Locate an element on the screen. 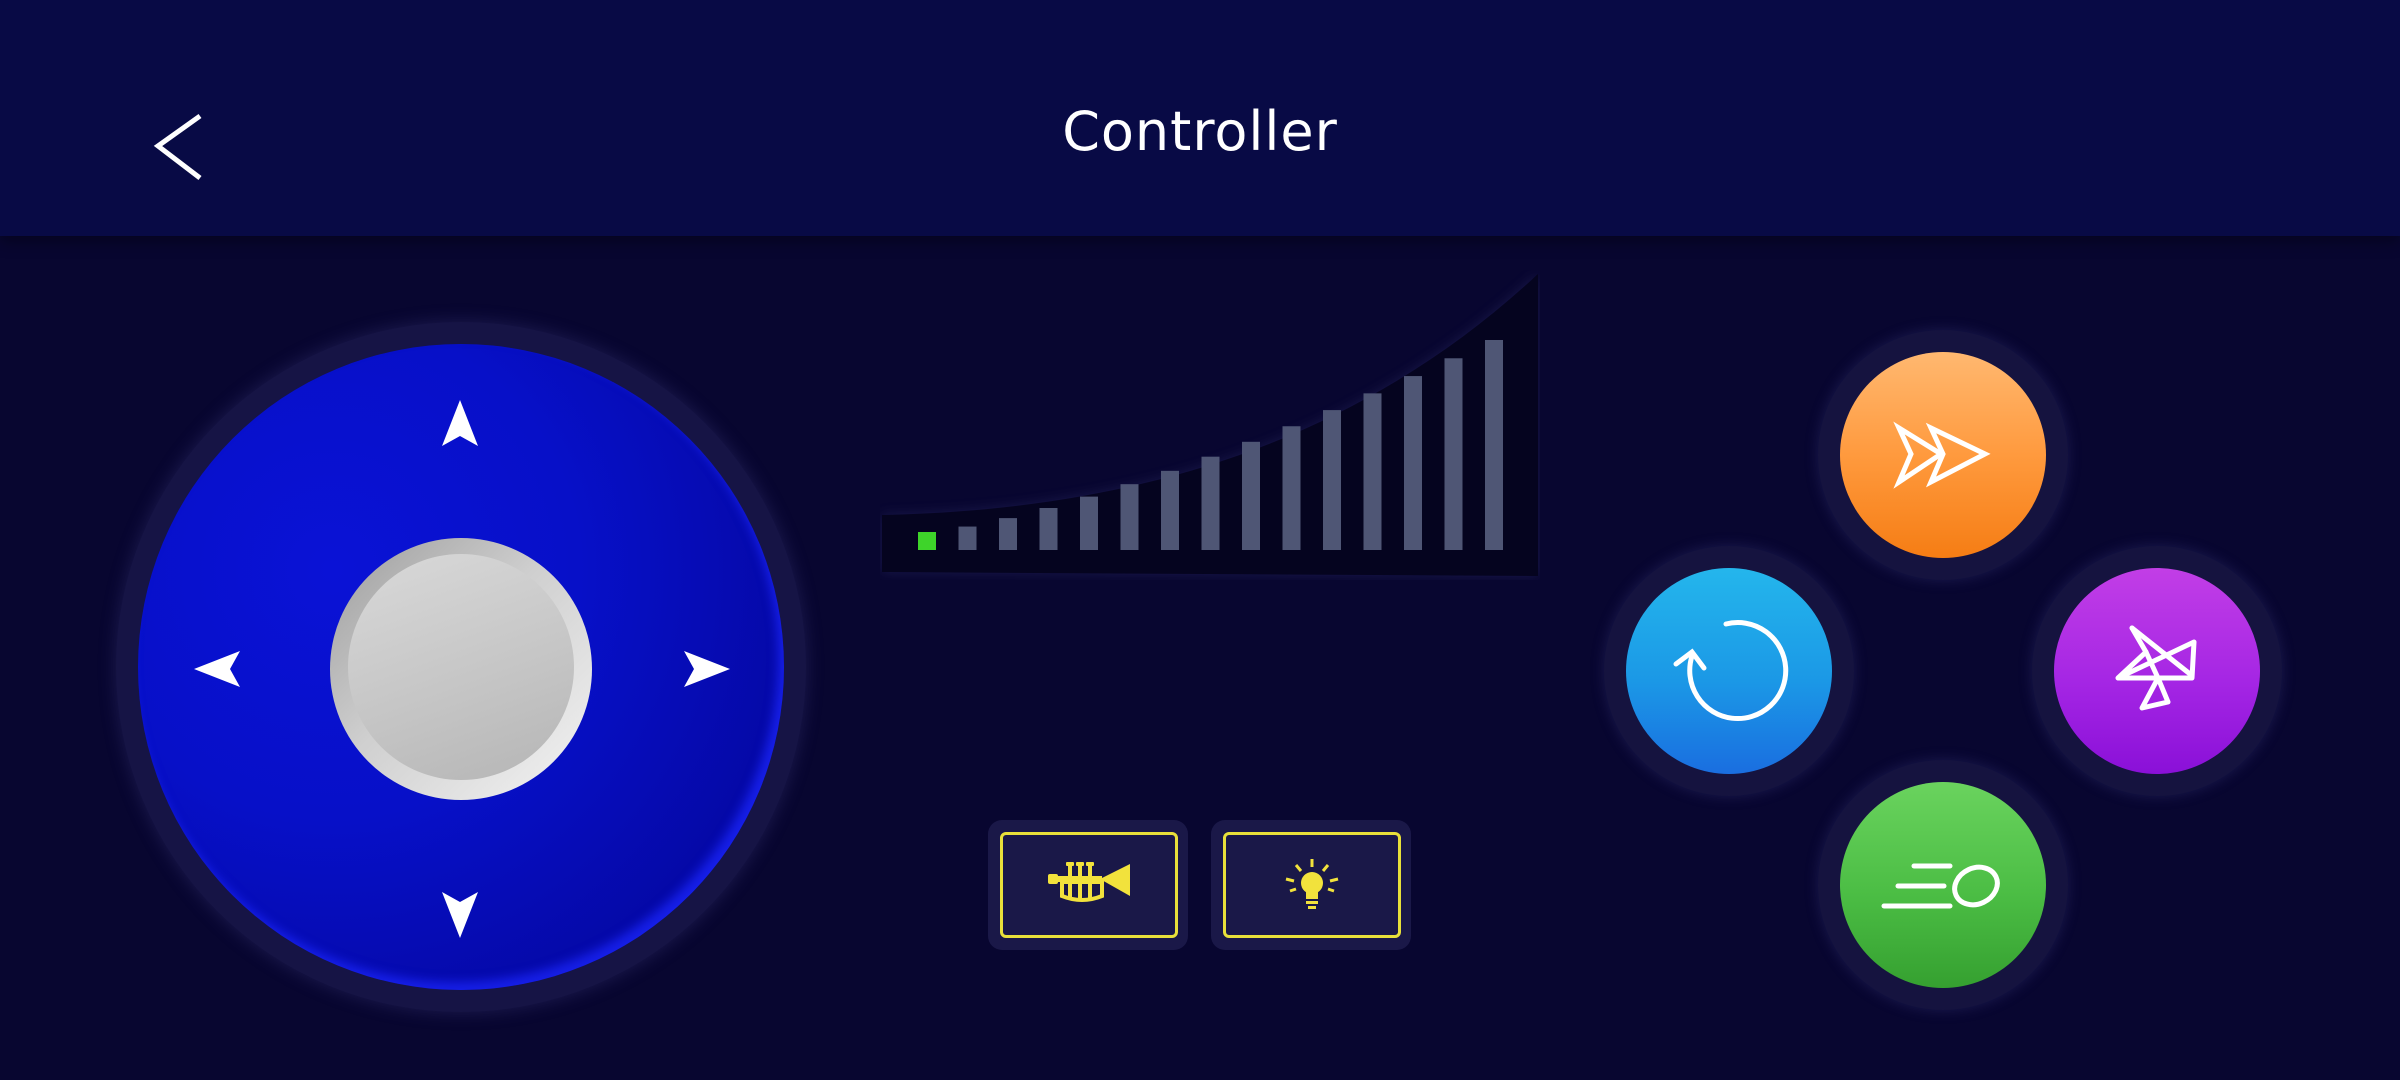 This screenshot has width=2400, height=1080. page-title: Controller is located at coordinates (1200, 131).